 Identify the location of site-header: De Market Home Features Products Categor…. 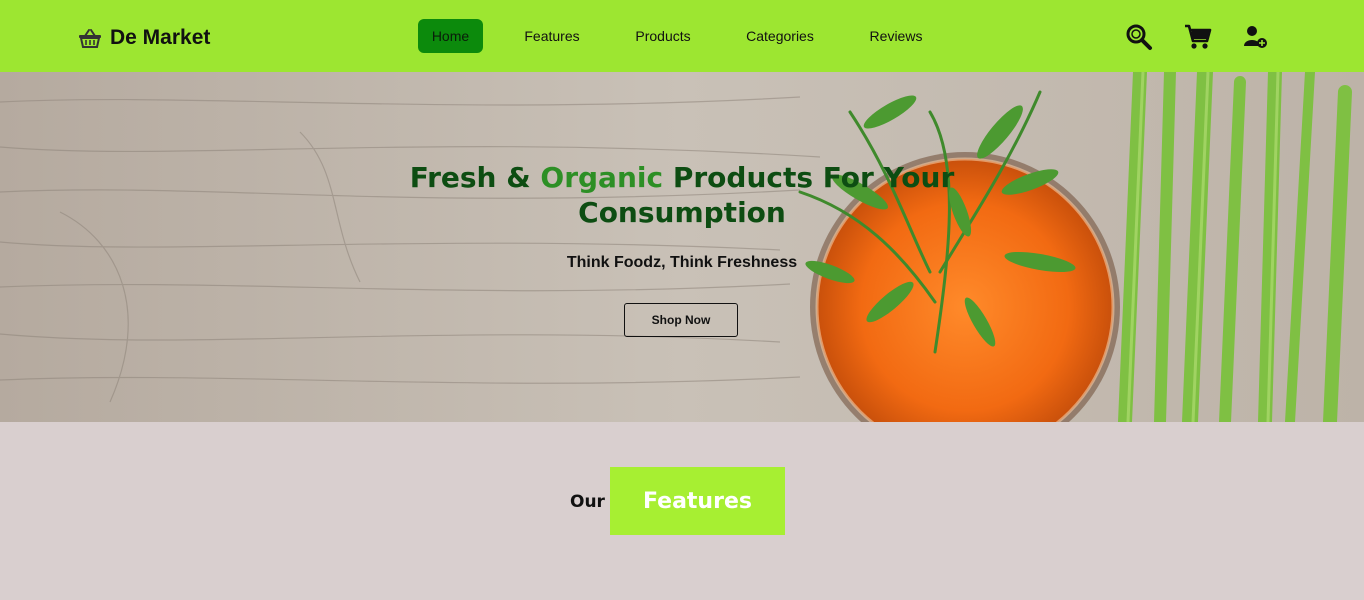
(682, 36).